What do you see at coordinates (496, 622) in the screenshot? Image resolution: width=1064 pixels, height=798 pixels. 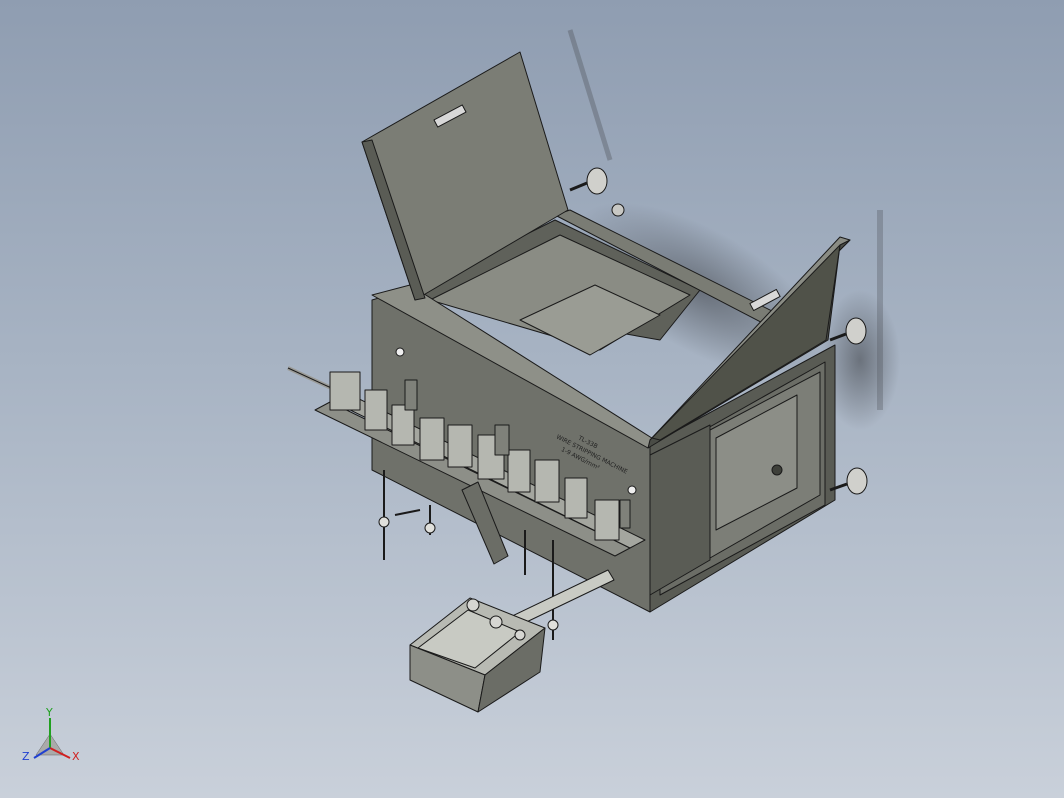 I see `control-knob` at bounding box center [496, 622].